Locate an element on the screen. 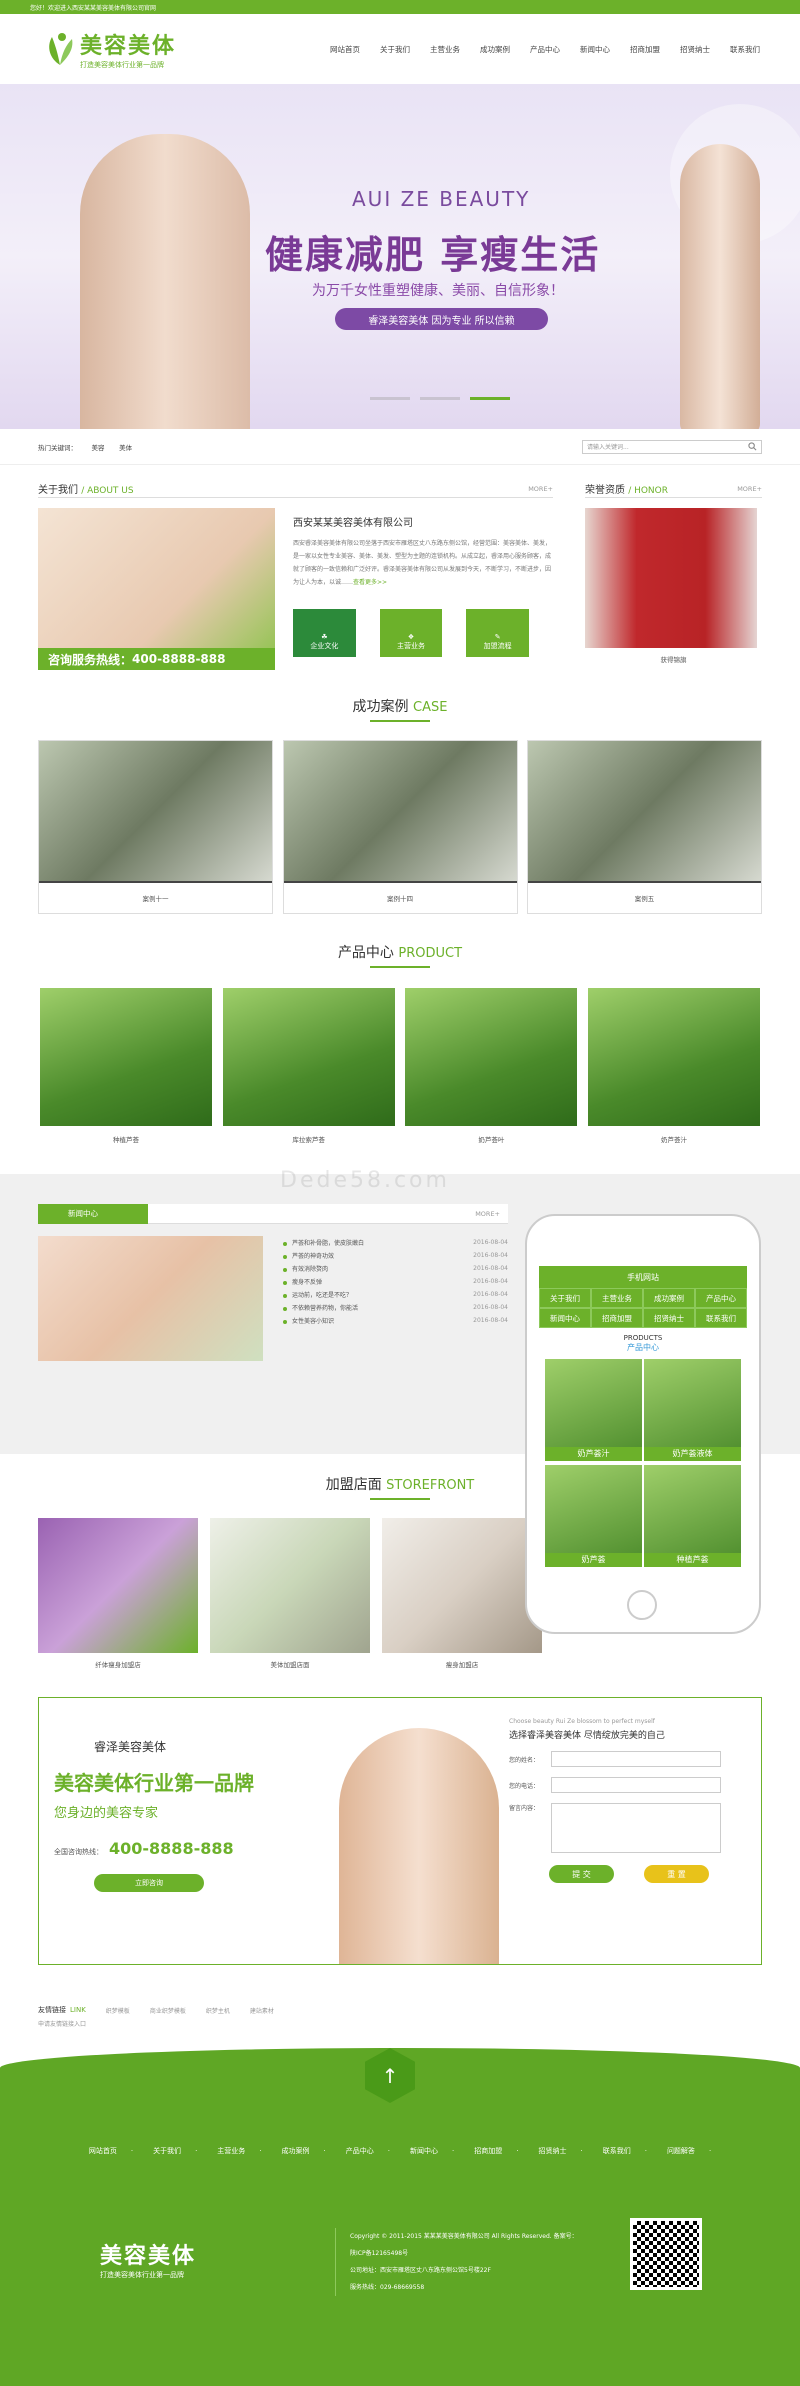  store-card: 纤体瘦身加盟店 is located at coordinates (118, 1593).